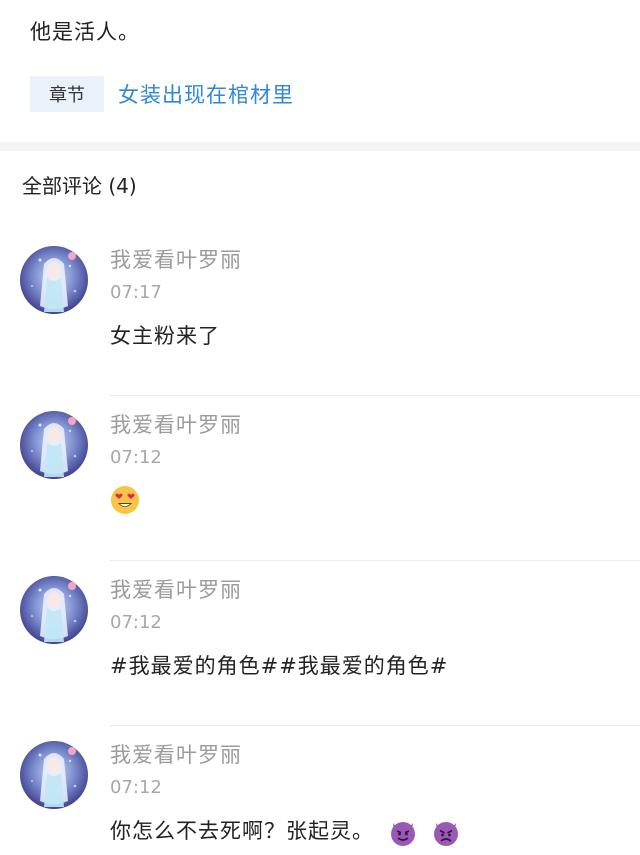  Describe the element at coordinates (242, 831) in the screenshot. I see `comment-text: 你怎么不去死啊？张起灵。` at that location.